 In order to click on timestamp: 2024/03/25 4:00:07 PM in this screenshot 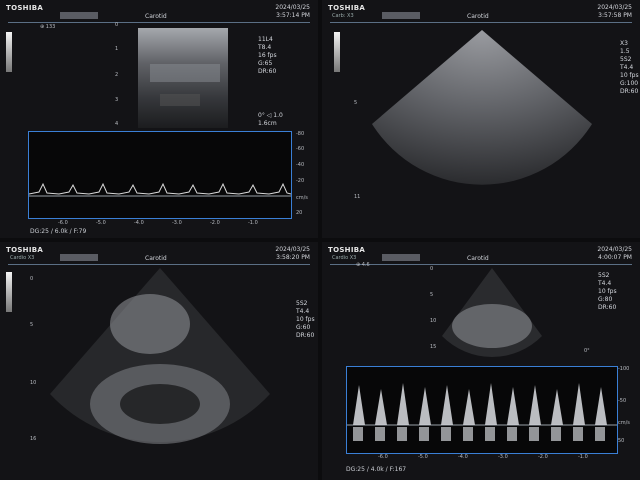, I will do `click(614, 254)`.